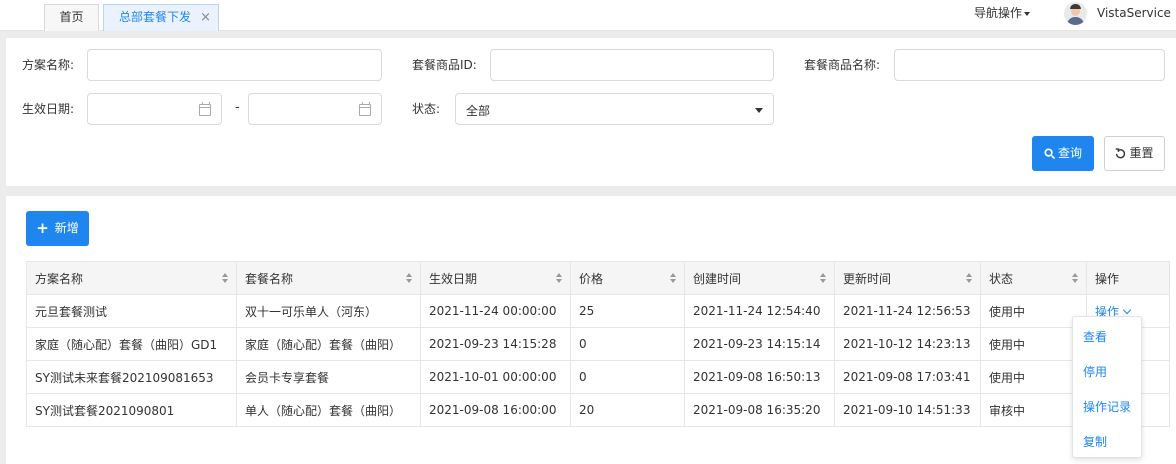  I want to click on table-cell: 2021-09-23 14:15:14, so click(759, 344).